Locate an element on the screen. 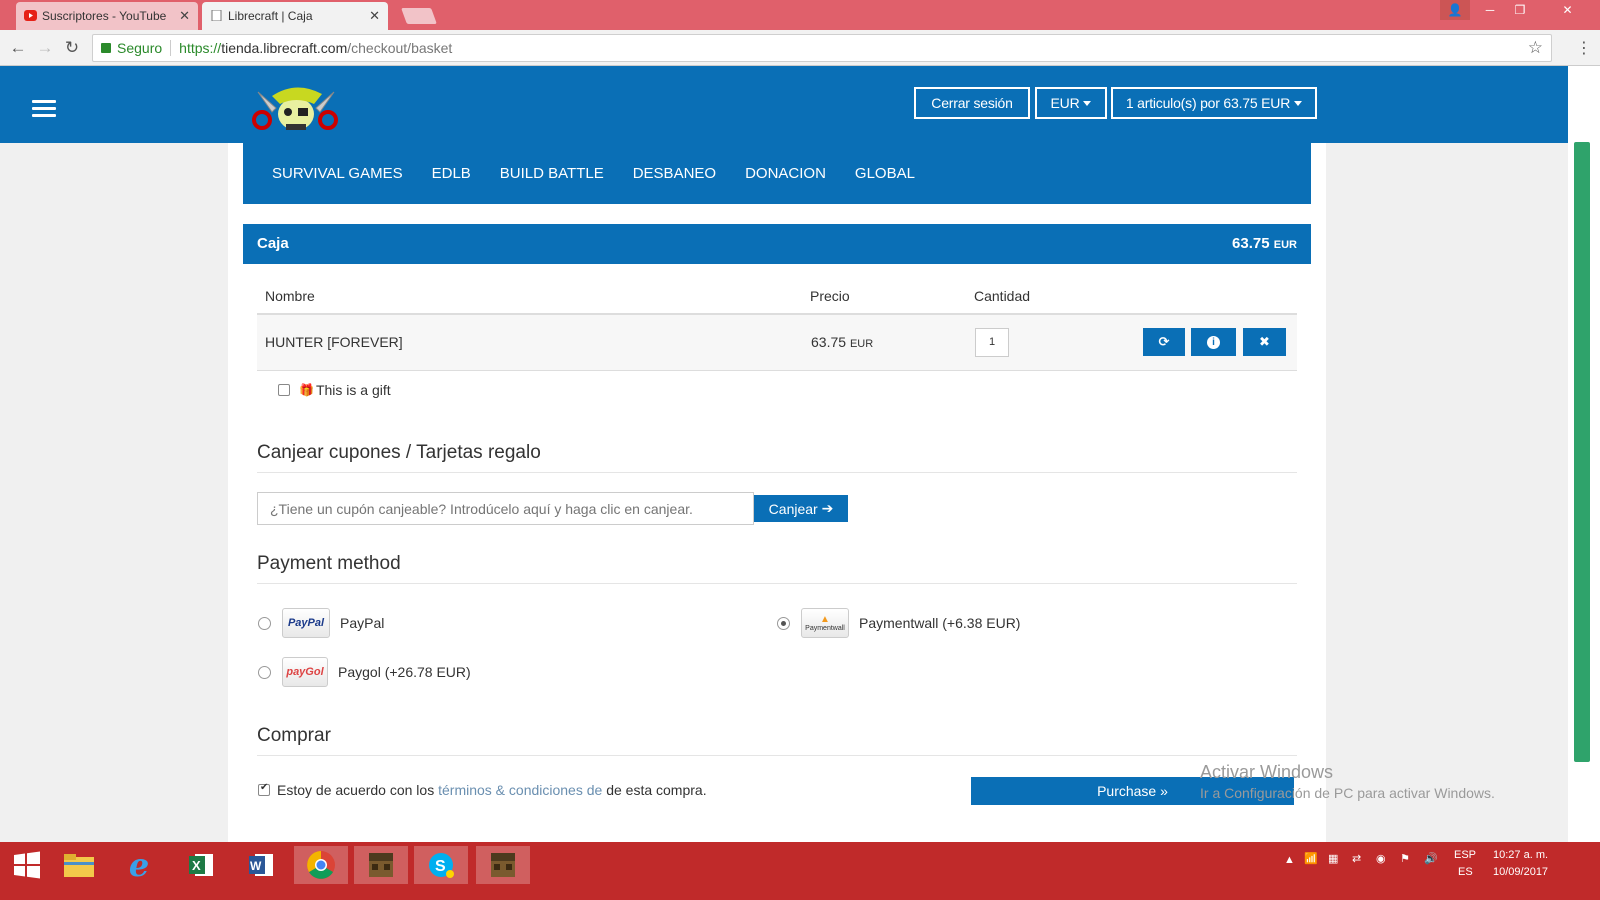 The image size is (1600, 900). start-button is located at coordinates (27, 865).